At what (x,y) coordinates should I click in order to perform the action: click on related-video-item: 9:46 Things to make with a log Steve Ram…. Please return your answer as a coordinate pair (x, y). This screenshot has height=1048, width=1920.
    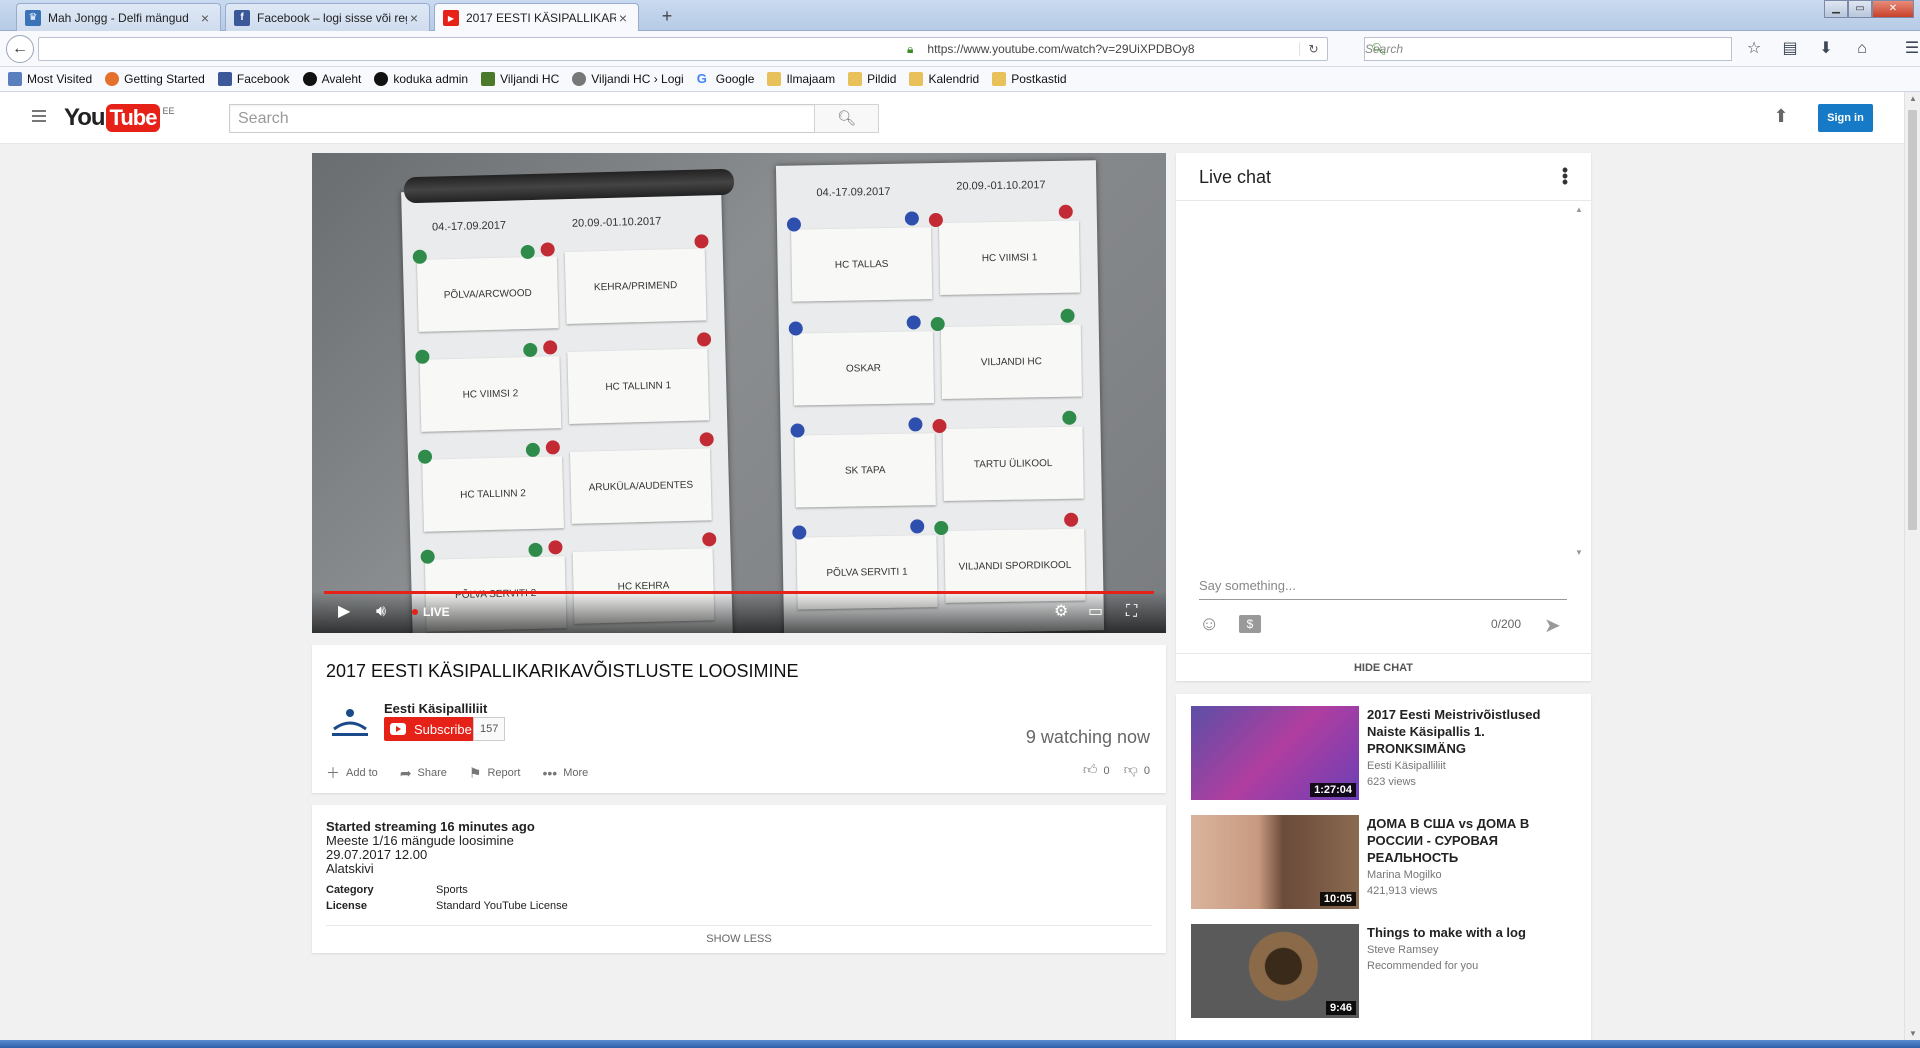
    Looking at the image, I should click on (1386, 971).